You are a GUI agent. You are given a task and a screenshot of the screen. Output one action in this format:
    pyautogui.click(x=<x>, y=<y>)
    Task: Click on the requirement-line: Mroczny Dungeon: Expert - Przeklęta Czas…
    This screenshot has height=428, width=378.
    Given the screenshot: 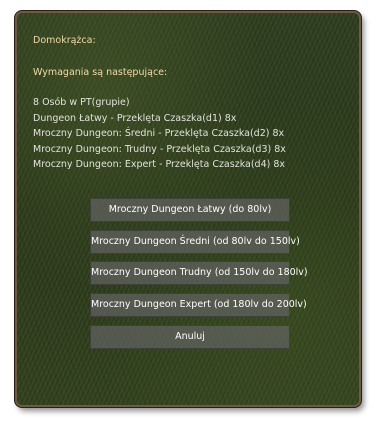 What is the action you would take?
    pyautogui.click(x=159, y=164)
    